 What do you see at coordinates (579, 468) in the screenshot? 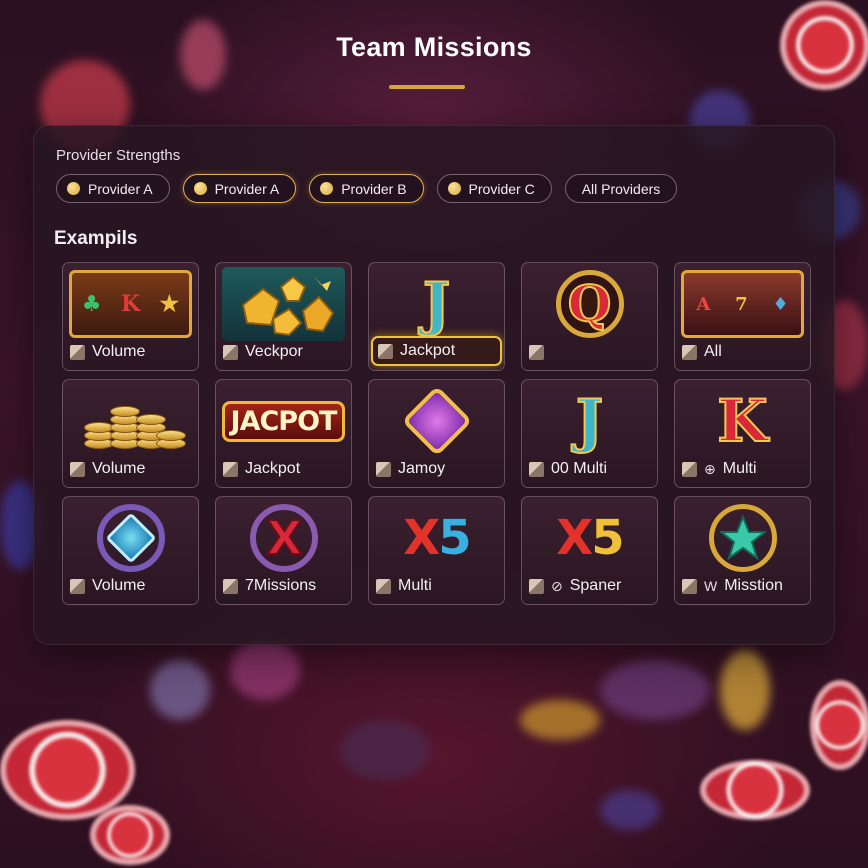
I see `tile-label: 00 Multi` at bounding box center [579, 468].